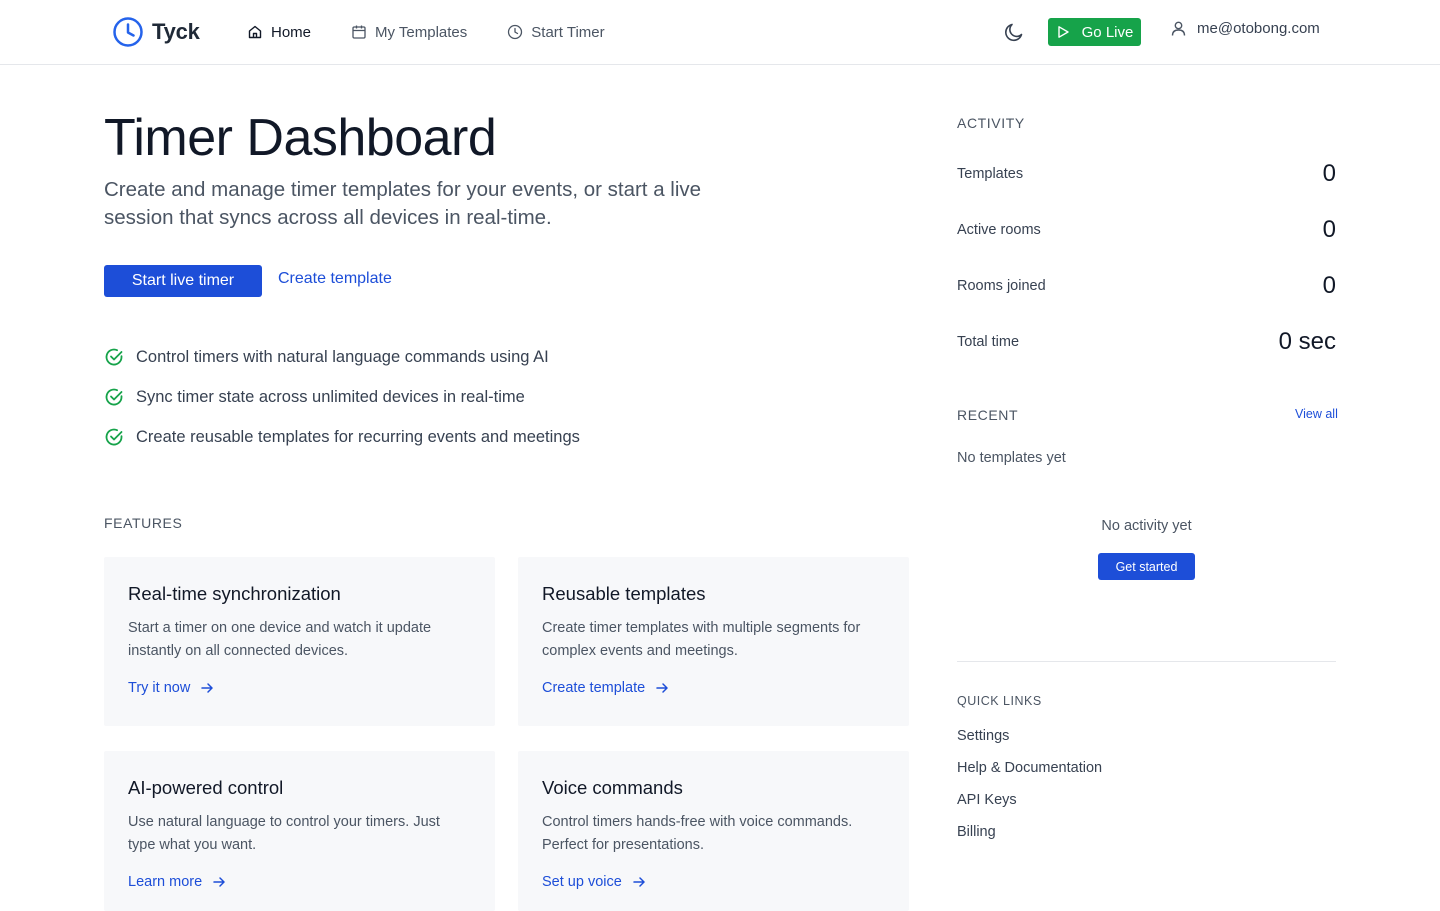 This screenshot has height=911, width=1440. What do you see at coordinates (1029, 742) in the screenshot?
I see `quick-link-settings: Settings` at bounding box center [1029, 742].